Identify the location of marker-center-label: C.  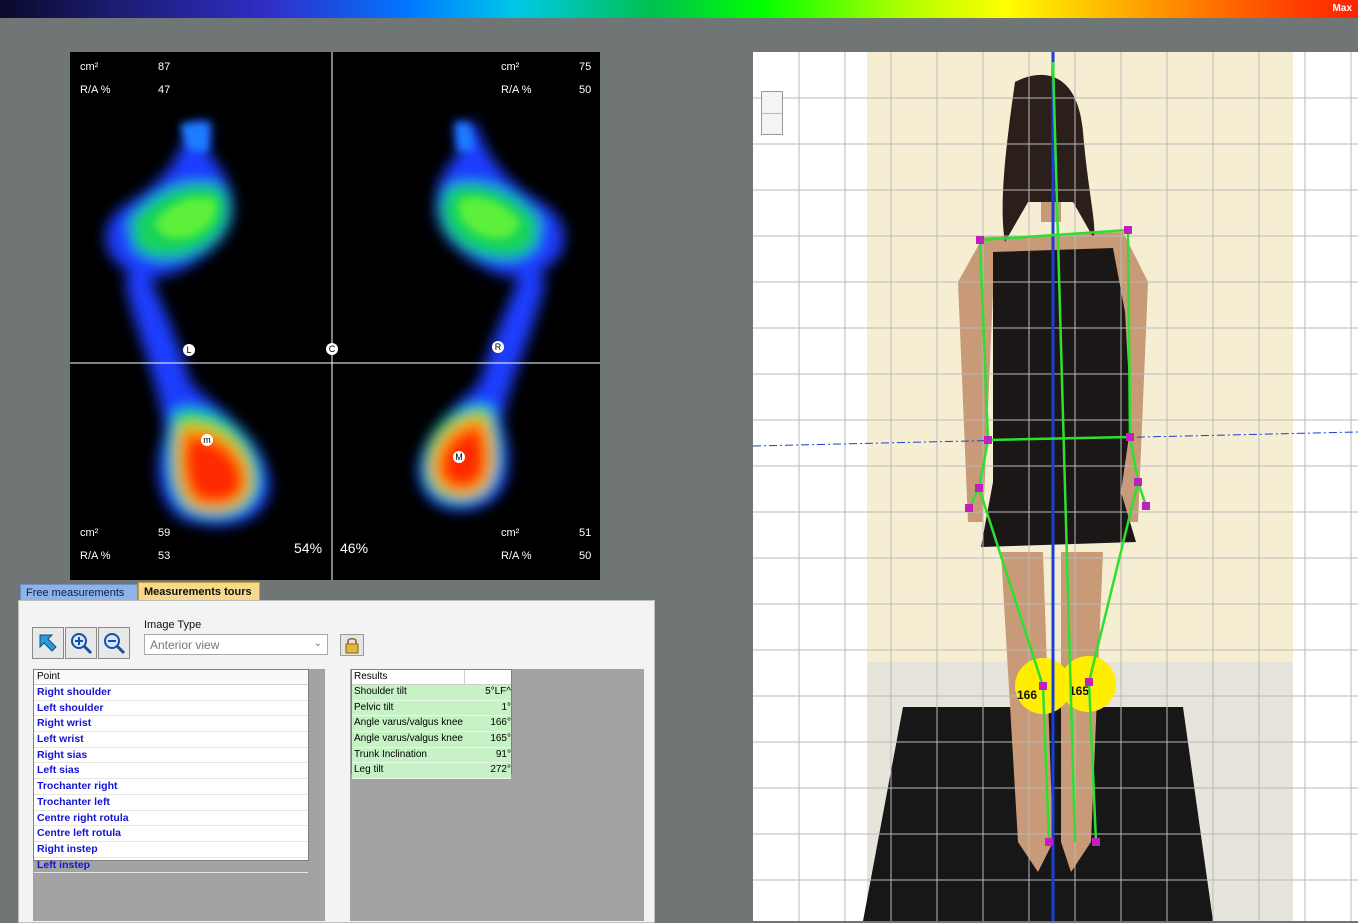
(332, 349).